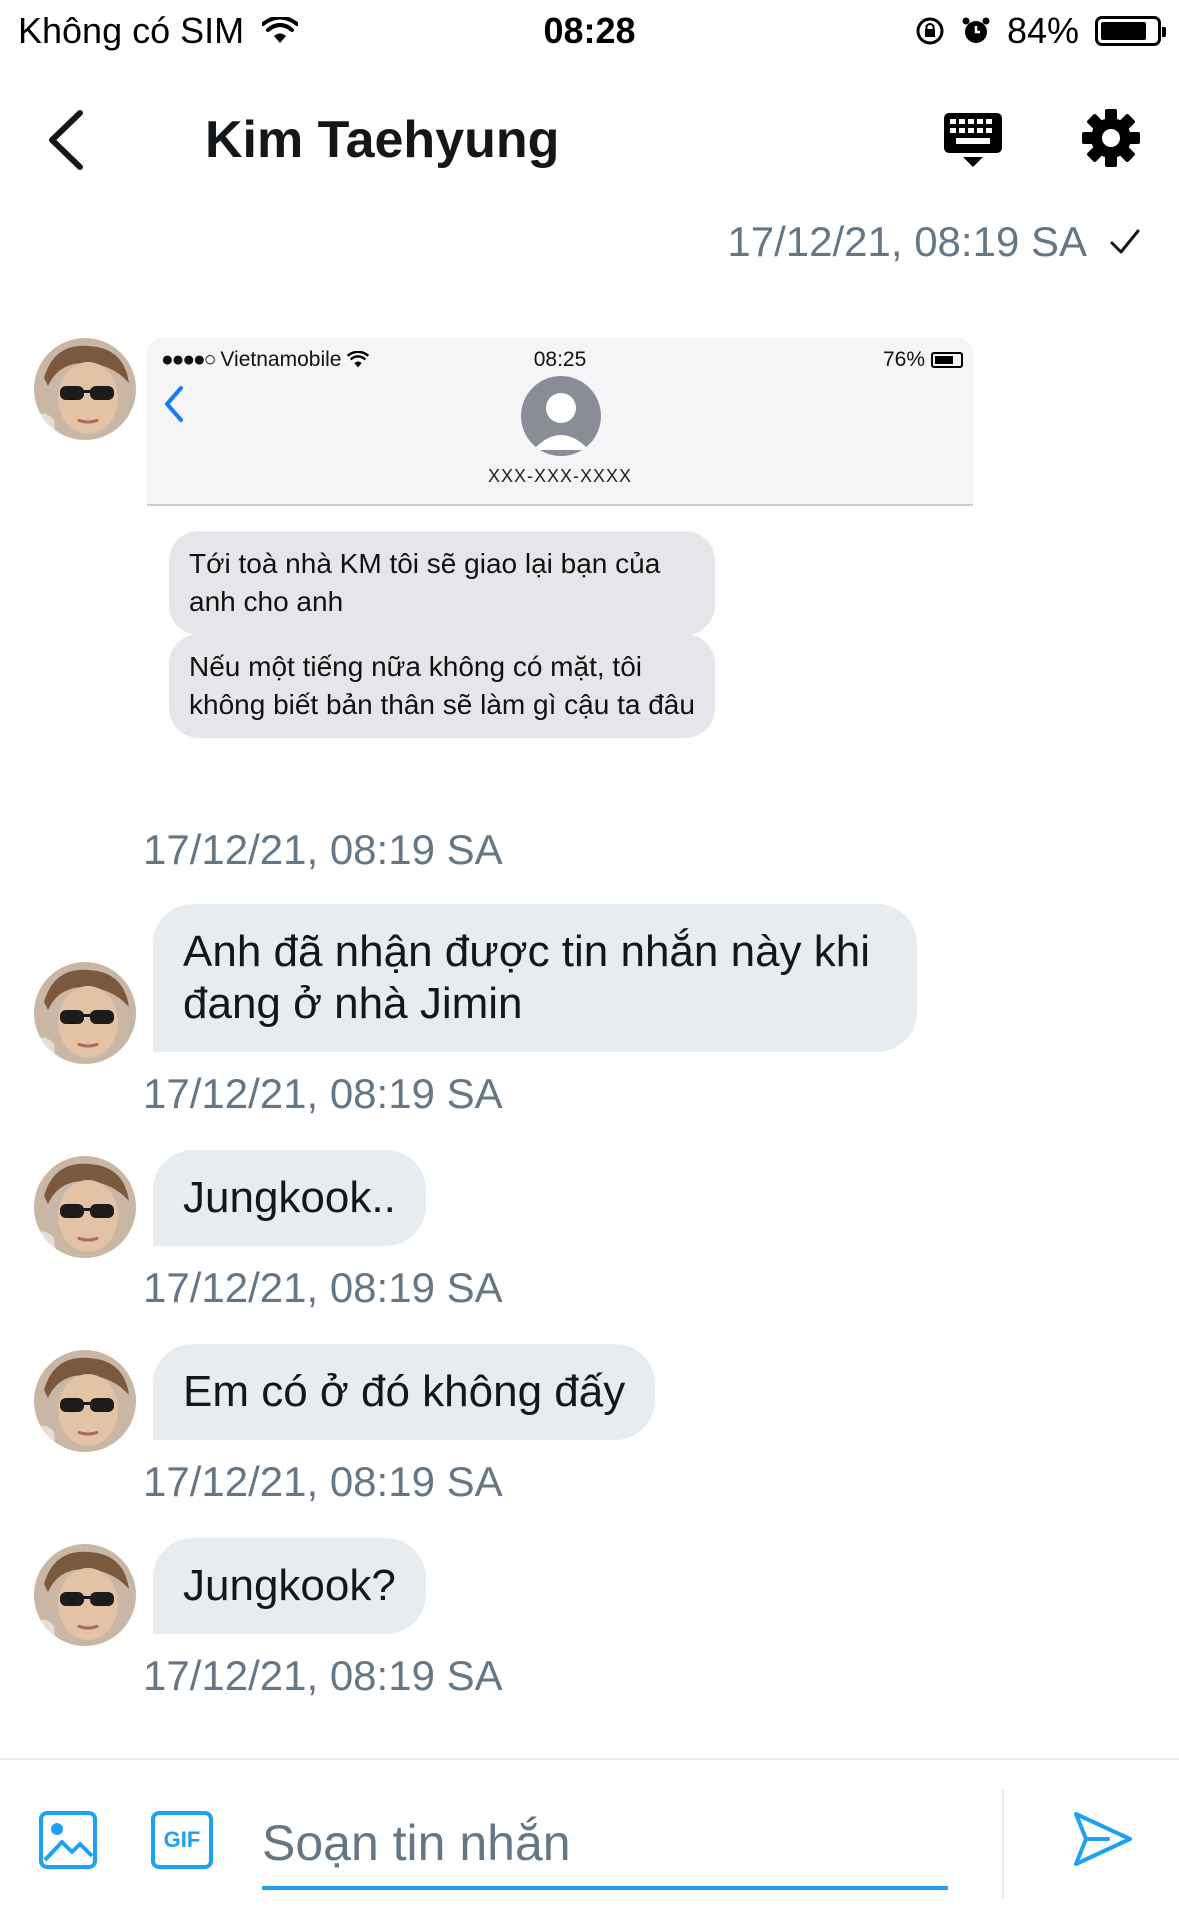 Image resolution: width=1179 pixels, height=1920 pixels. I want to click on page-title: Kim Taehyung, so click(382, 140).